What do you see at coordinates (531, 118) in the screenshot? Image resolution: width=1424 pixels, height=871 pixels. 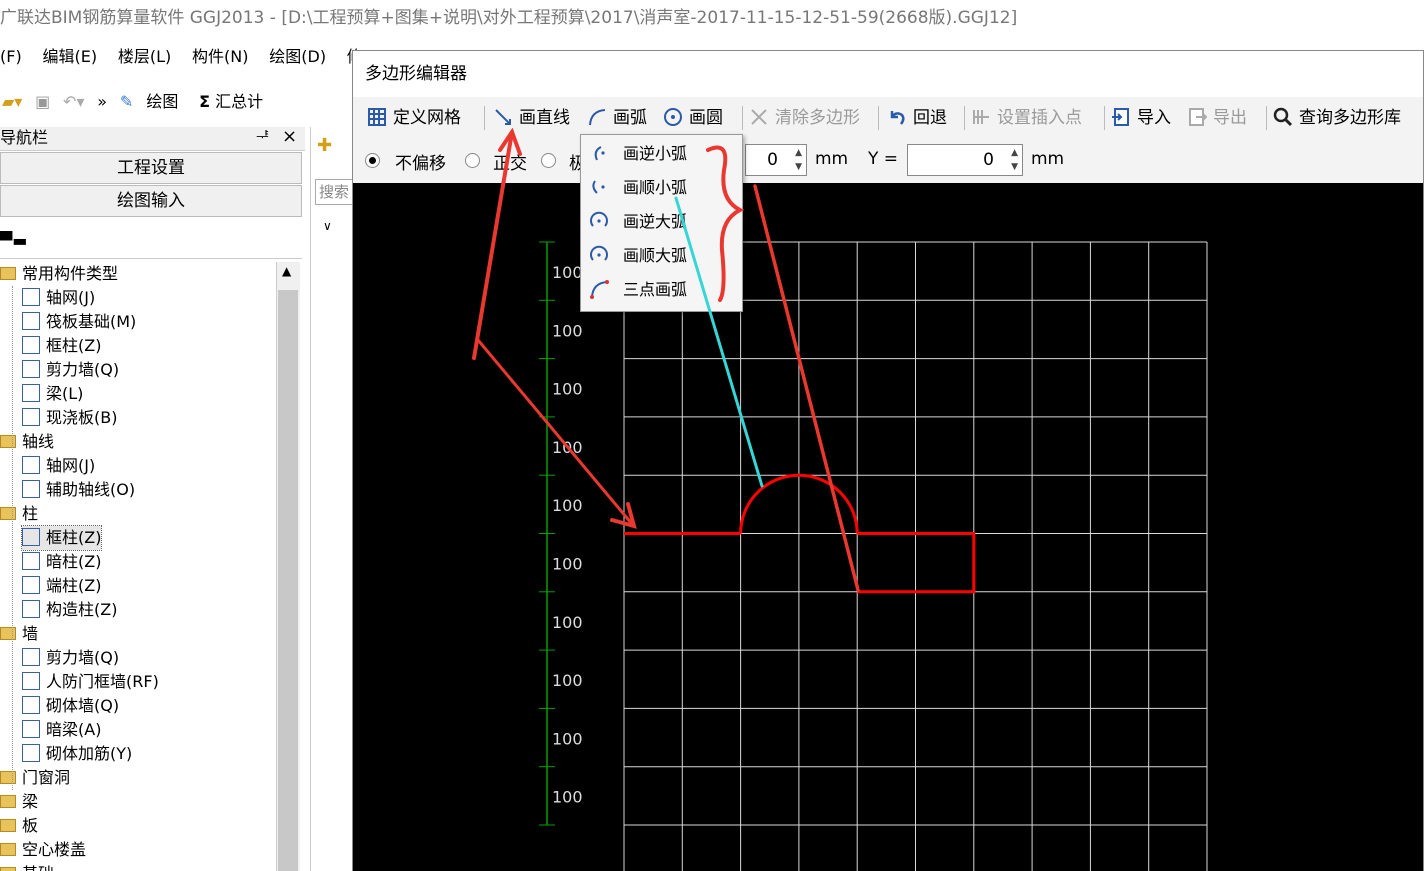 I see `draw-line-button: 画直线` at bounding box center [531, 118].